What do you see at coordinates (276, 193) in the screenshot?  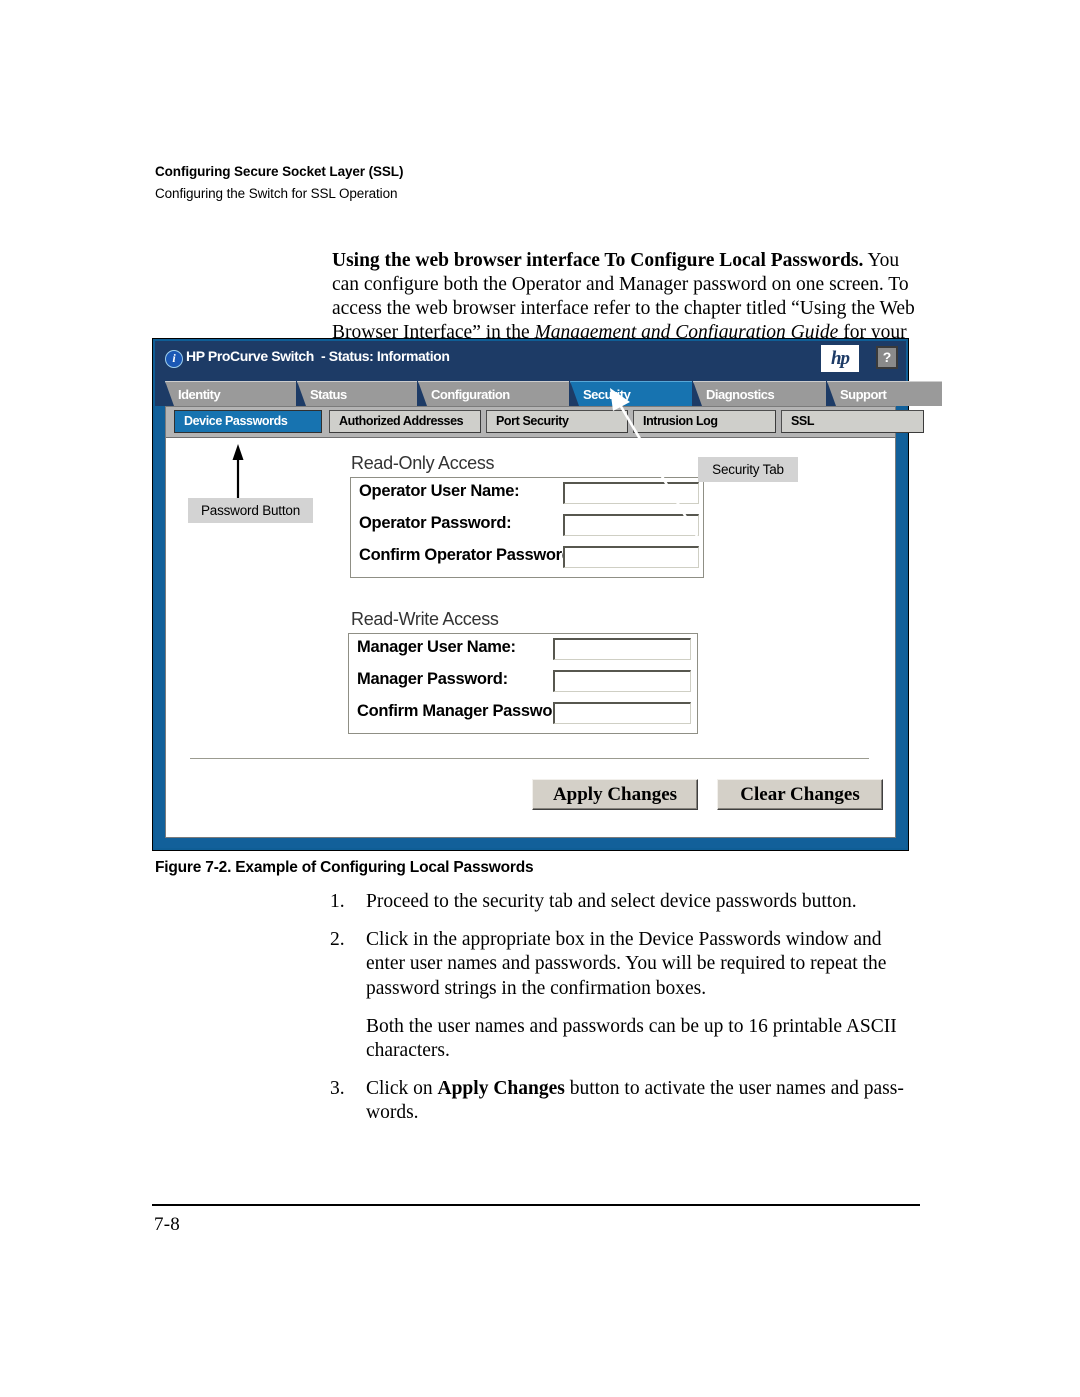 I see `running-header-section: Configuring the Switch for SSL Operation` at bounding box center [276, 193].